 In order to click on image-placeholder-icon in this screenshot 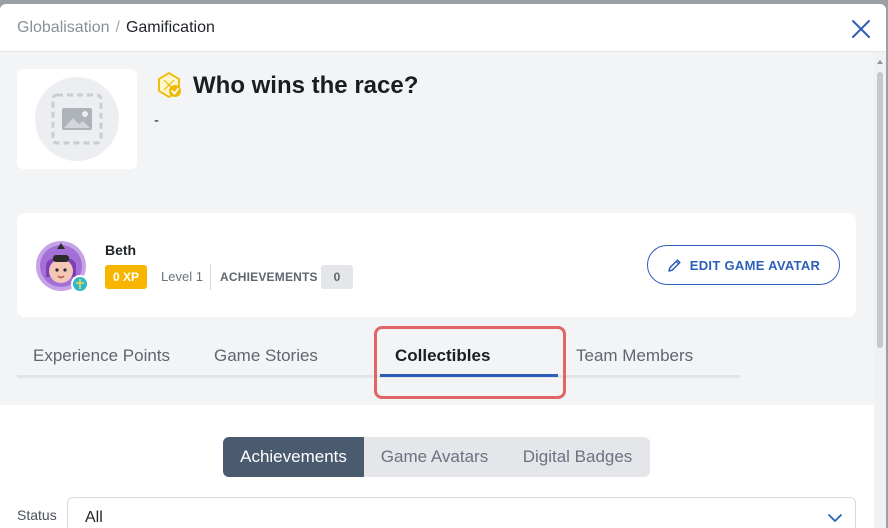, I will do `click(77, 119)`.